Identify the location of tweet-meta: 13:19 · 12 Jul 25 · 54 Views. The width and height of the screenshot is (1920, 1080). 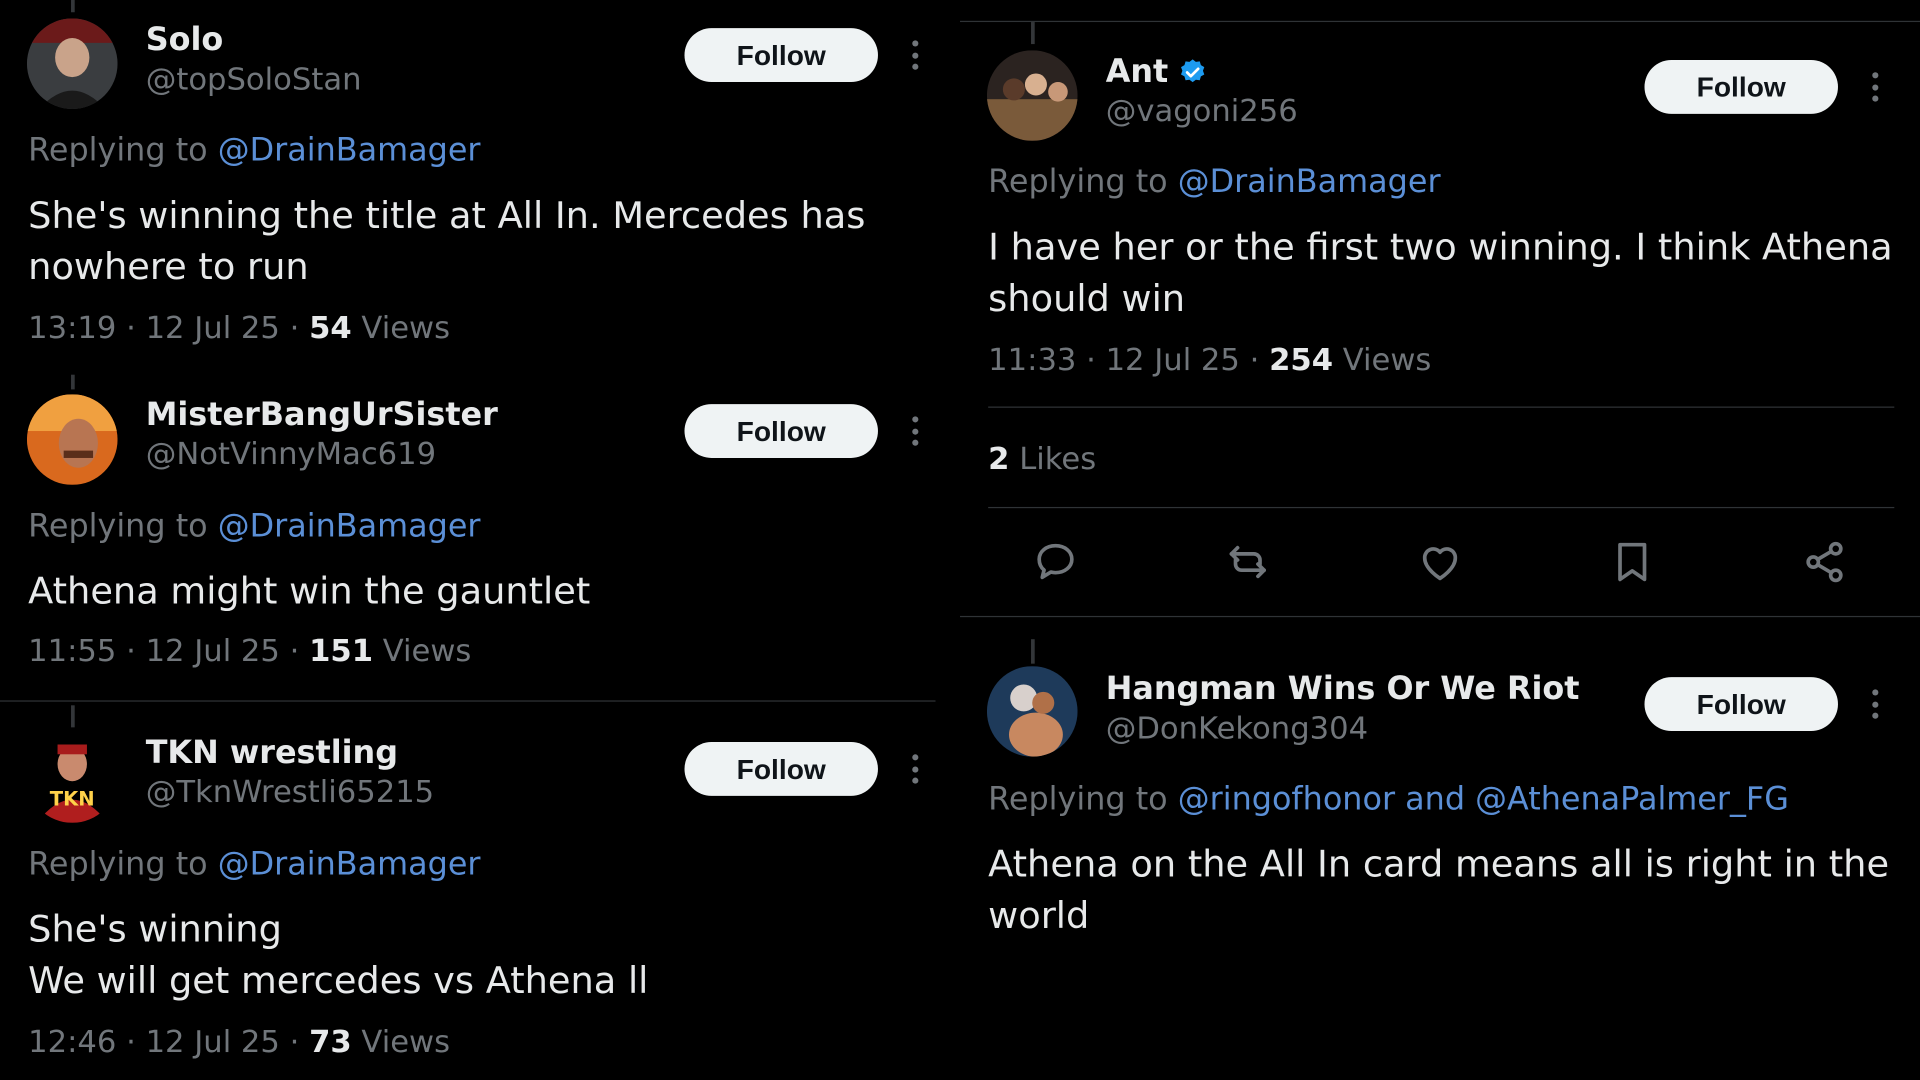
(239, 328).